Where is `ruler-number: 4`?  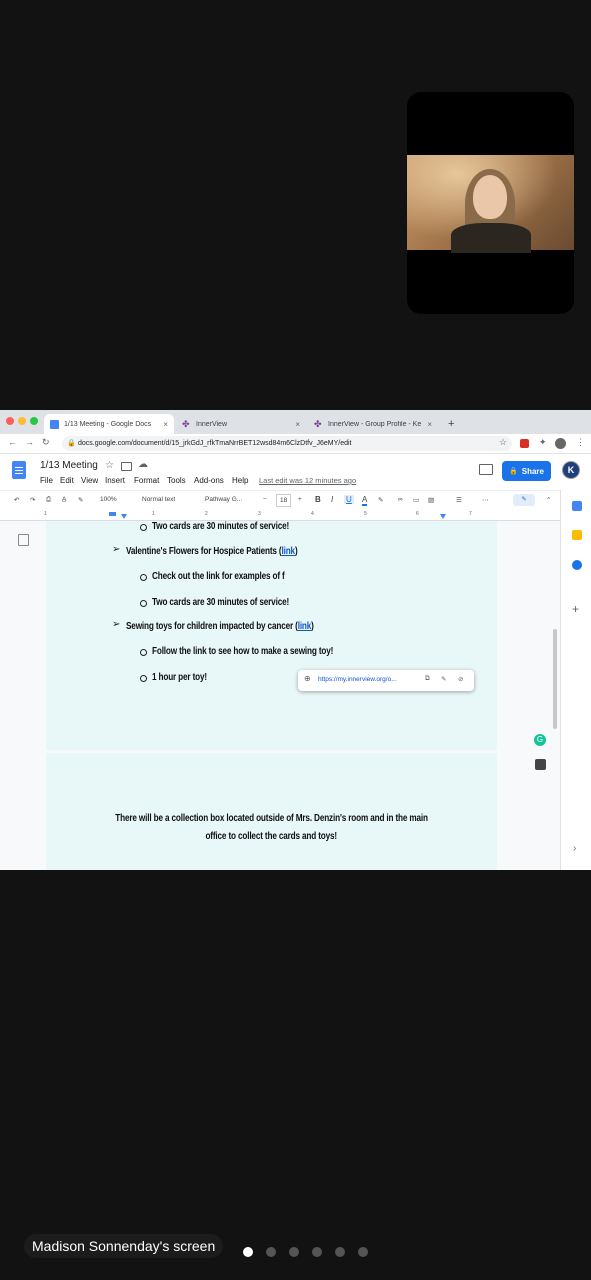
ruler-number: 4 is located at coordinates (312, 514).